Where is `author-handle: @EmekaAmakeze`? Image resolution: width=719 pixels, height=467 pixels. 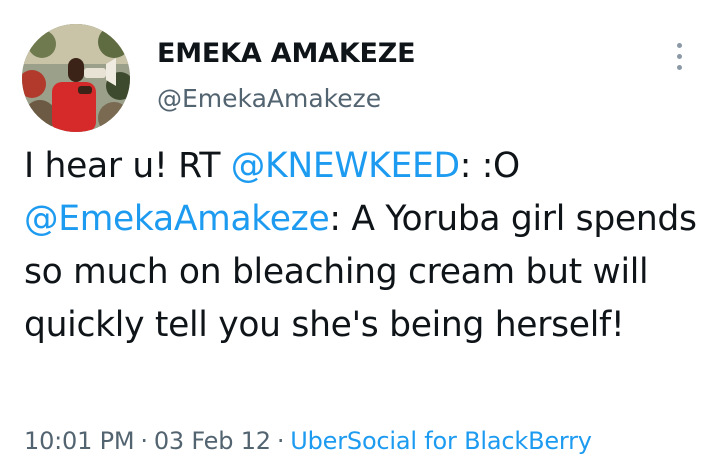 author-handle: @EmekaAmakeze is located at coordinates (269, 98).